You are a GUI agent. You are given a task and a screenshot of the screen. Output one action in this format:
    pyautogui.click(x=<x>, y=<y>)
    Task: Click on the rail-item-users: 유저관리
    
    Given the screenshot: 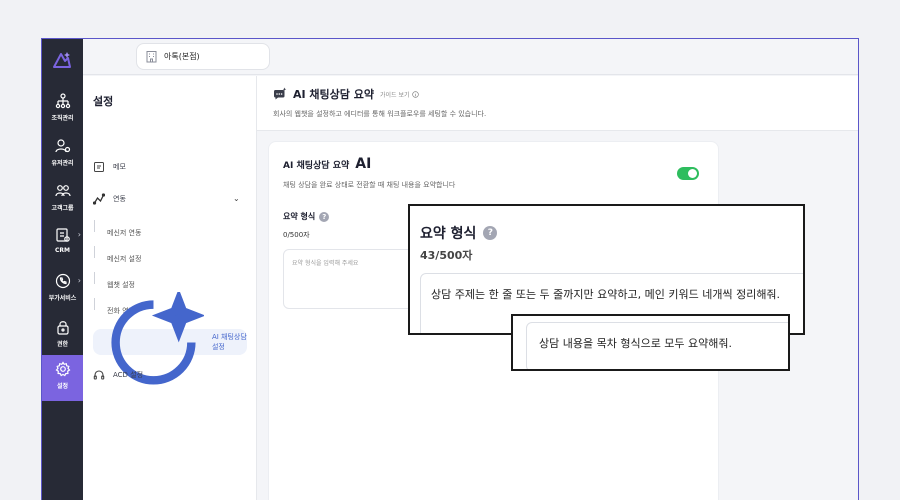 What is the action you would take?
    pyautogui.click(x=62, y=153)
    